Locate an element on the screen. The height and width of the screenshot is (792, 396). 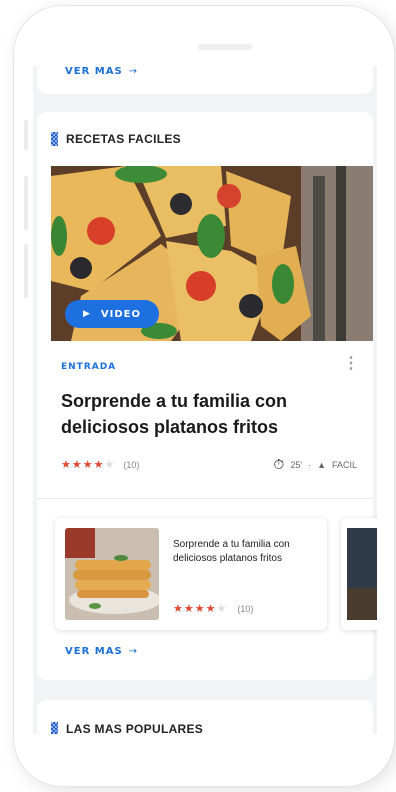
prep-time: 25' is located at coordinates (296, 464).